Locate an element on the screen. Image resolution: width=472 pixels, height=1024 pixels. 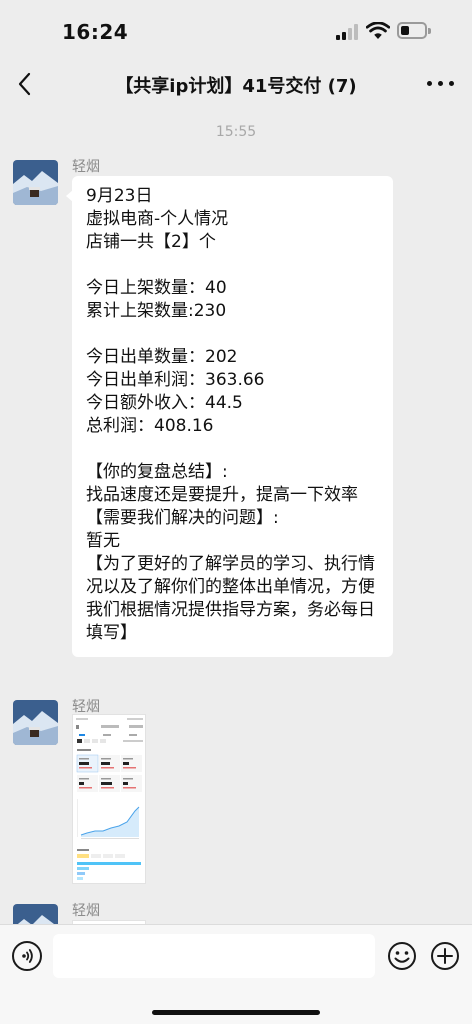
screenshot-thumbnail is located at coordinates (109, 799).